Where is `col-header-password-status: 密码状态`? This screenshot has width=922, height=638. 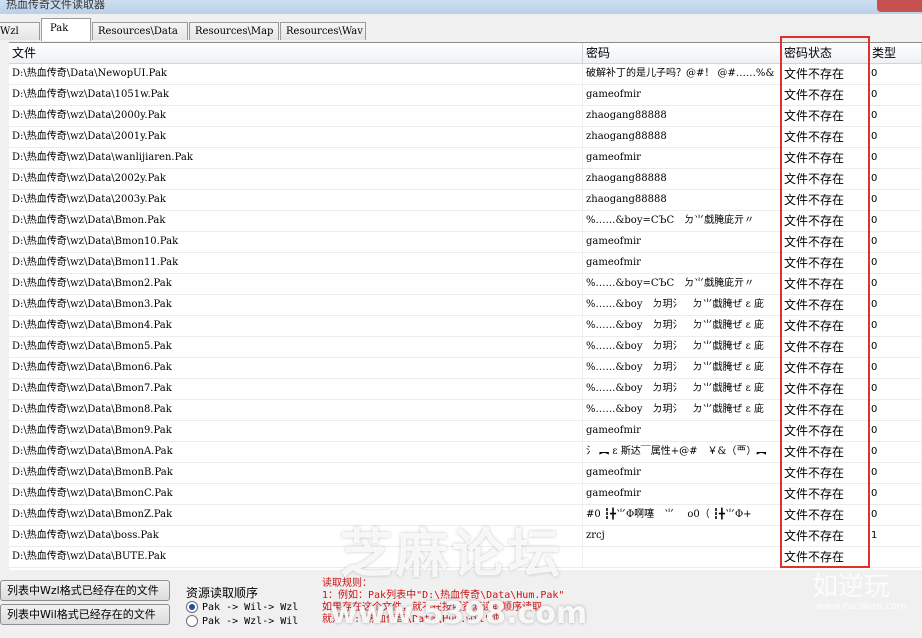 col-header-password-status: 密码状态 is located at coordinates (825, 53).